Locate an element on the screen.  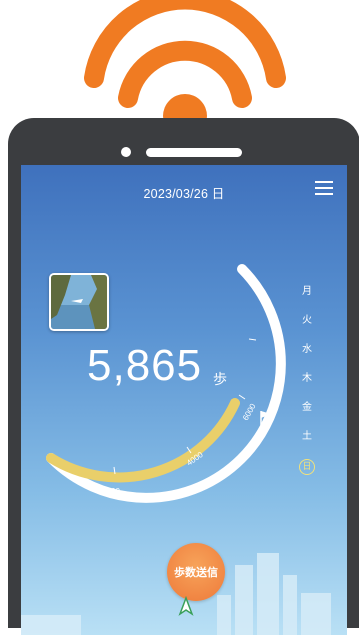
weekday-sun-label: 日 is located at coordinates (307, 467).